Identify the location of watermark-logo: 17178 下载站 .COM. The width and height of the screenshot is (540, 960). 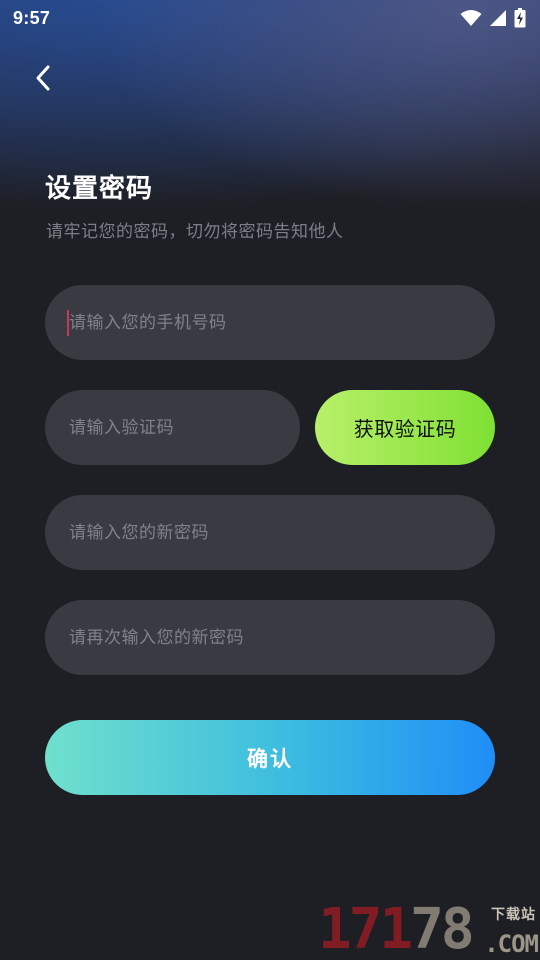
(429, 930).